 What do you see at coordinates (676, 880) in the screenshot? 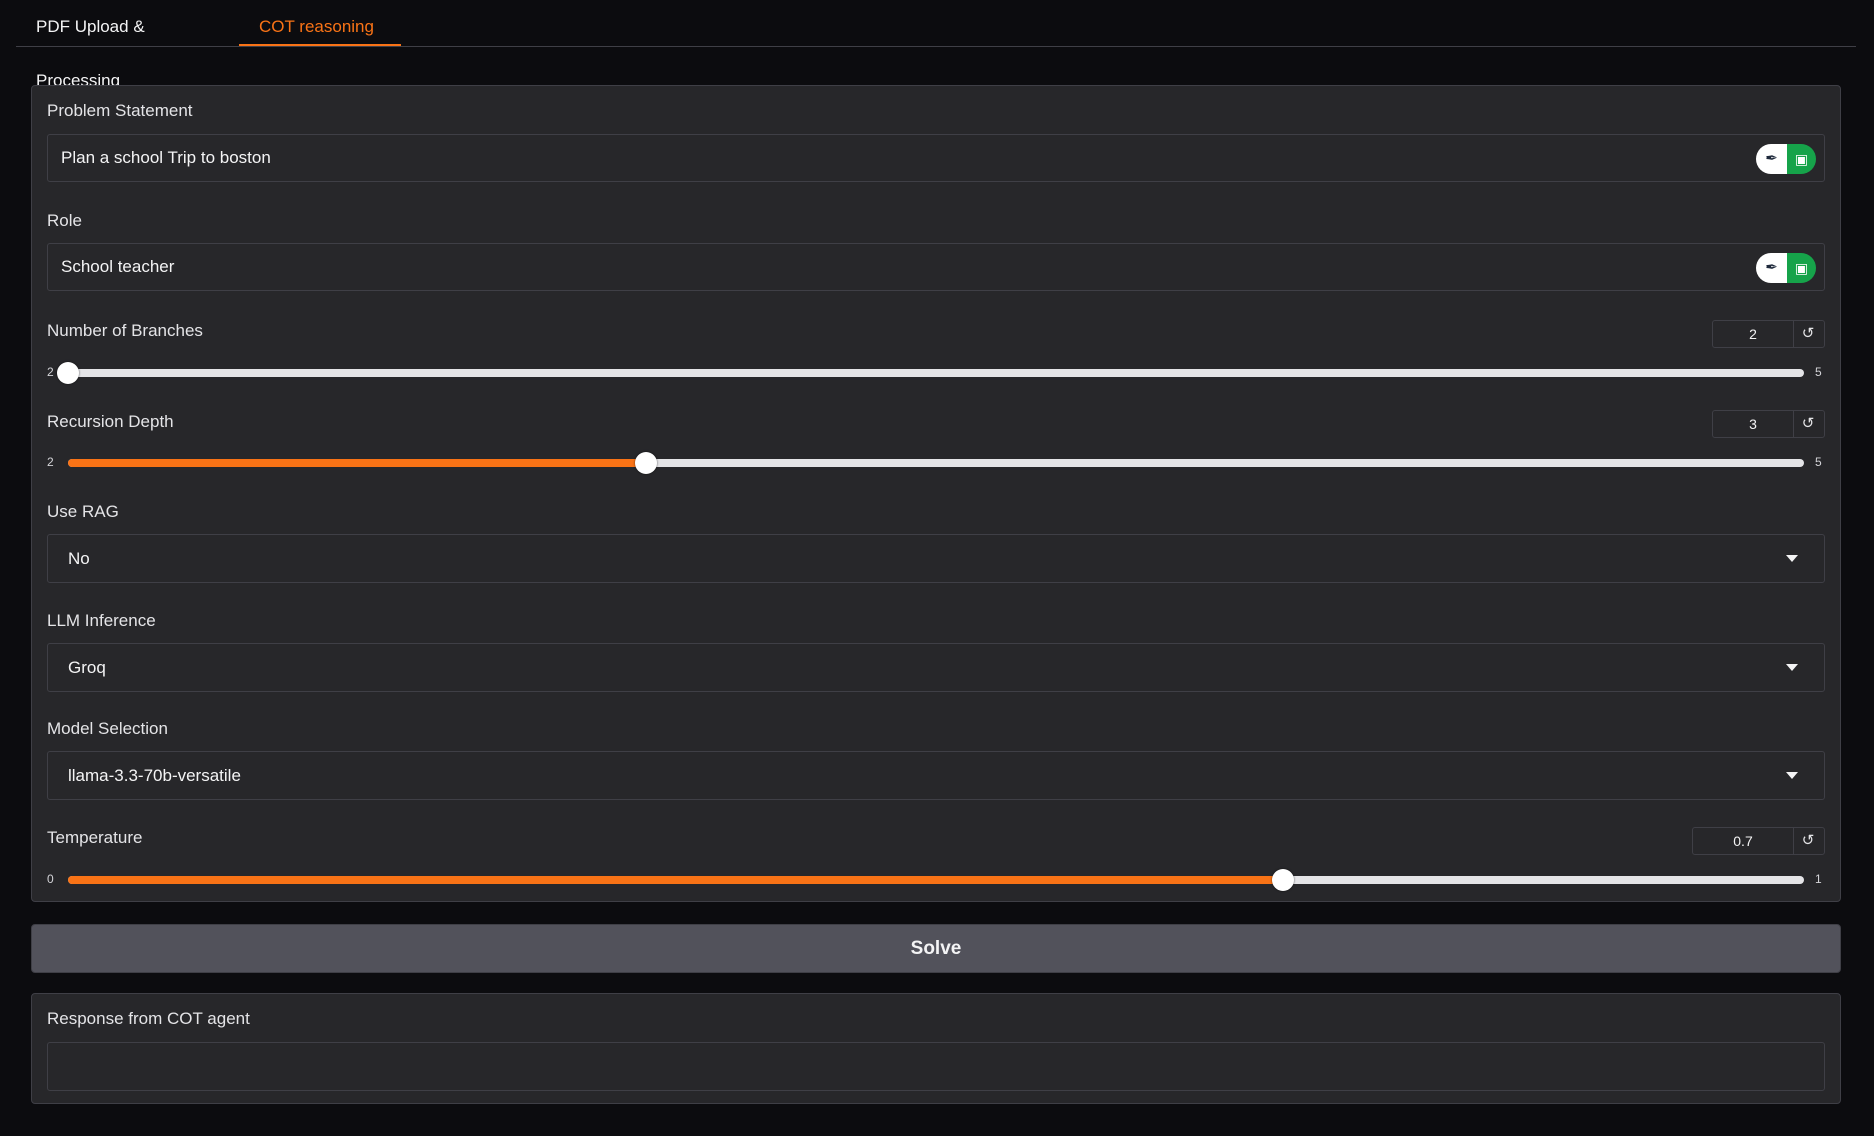
I see `temperature-slider-fill` at bounding box center [676, 880].